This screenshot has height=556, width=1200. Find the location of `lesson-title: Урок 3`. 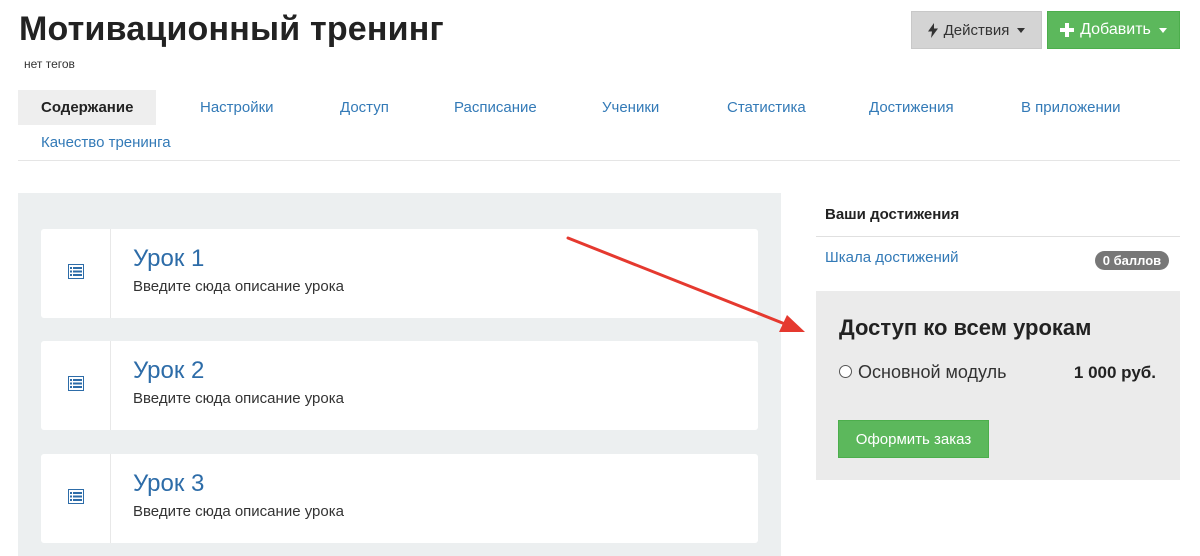

lesson-title: Урок 3 is located at coordinates (168, 484).